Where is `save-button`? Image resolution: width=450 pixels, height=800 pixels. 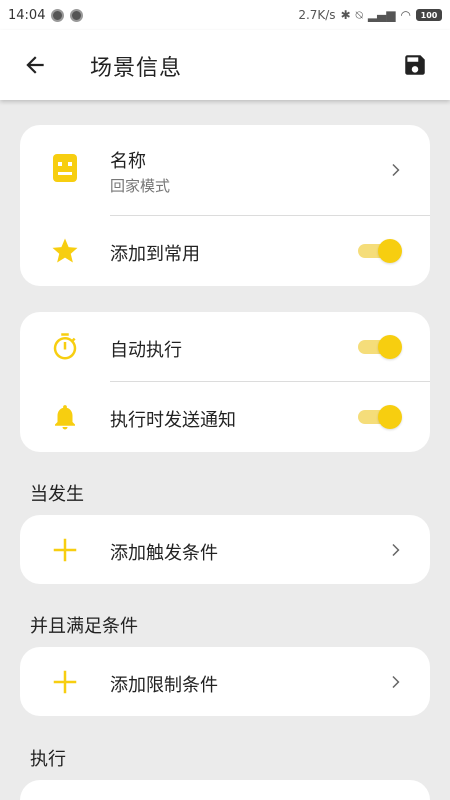 save-button is located at coordinates (415, 65).